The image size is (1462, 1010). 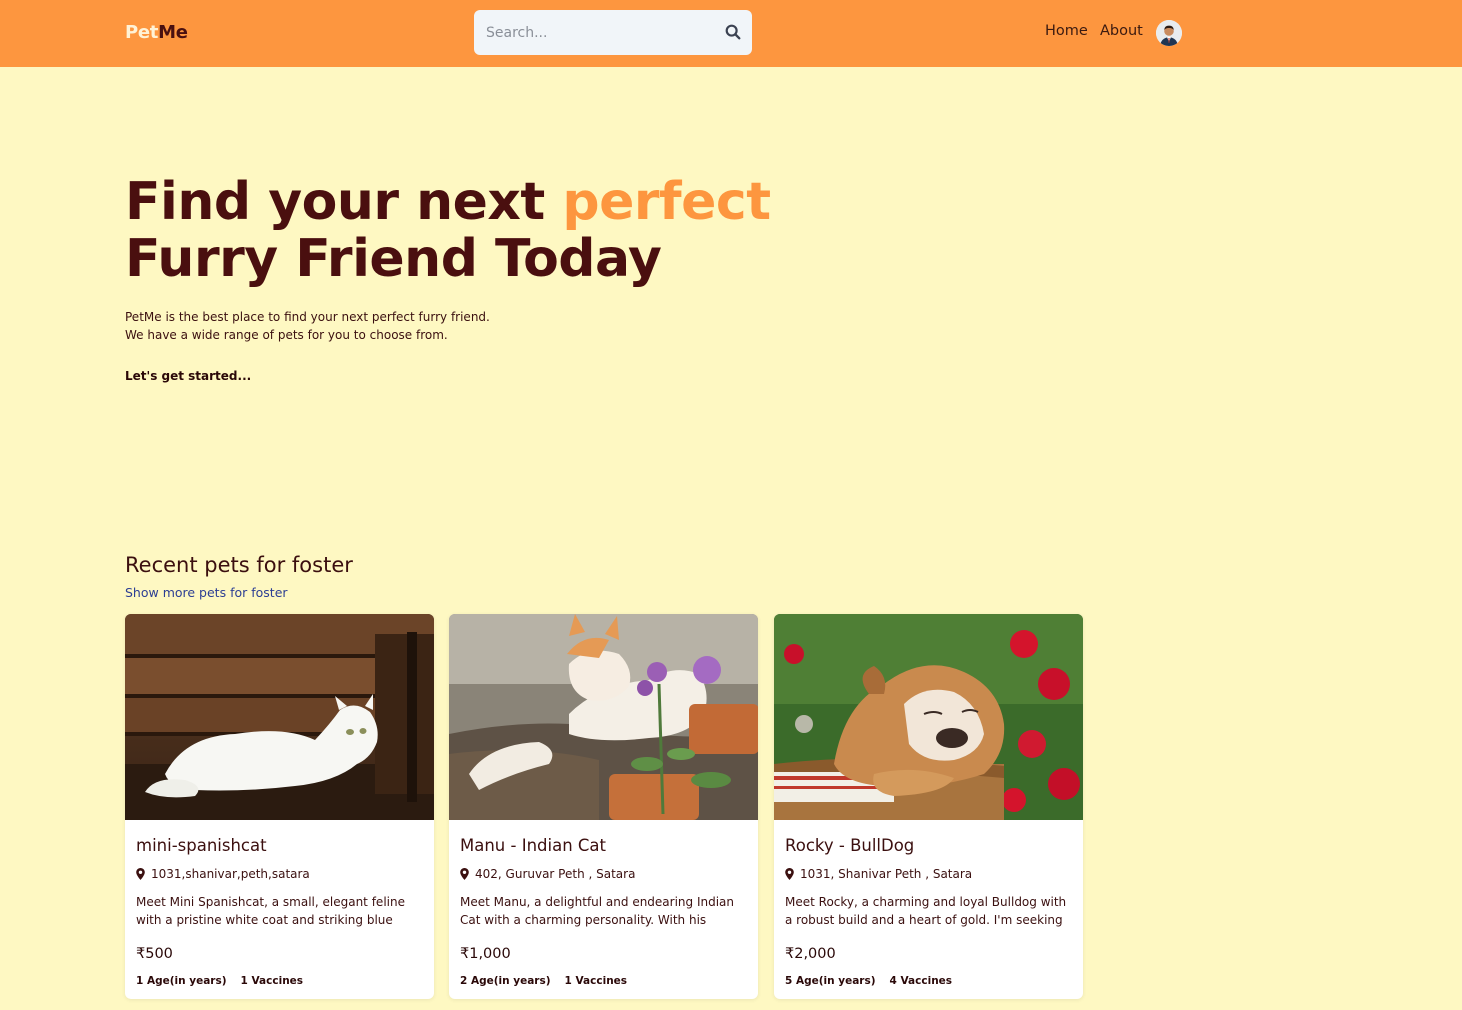 I want to click on user-avatar, so click(x=1169, y=33).